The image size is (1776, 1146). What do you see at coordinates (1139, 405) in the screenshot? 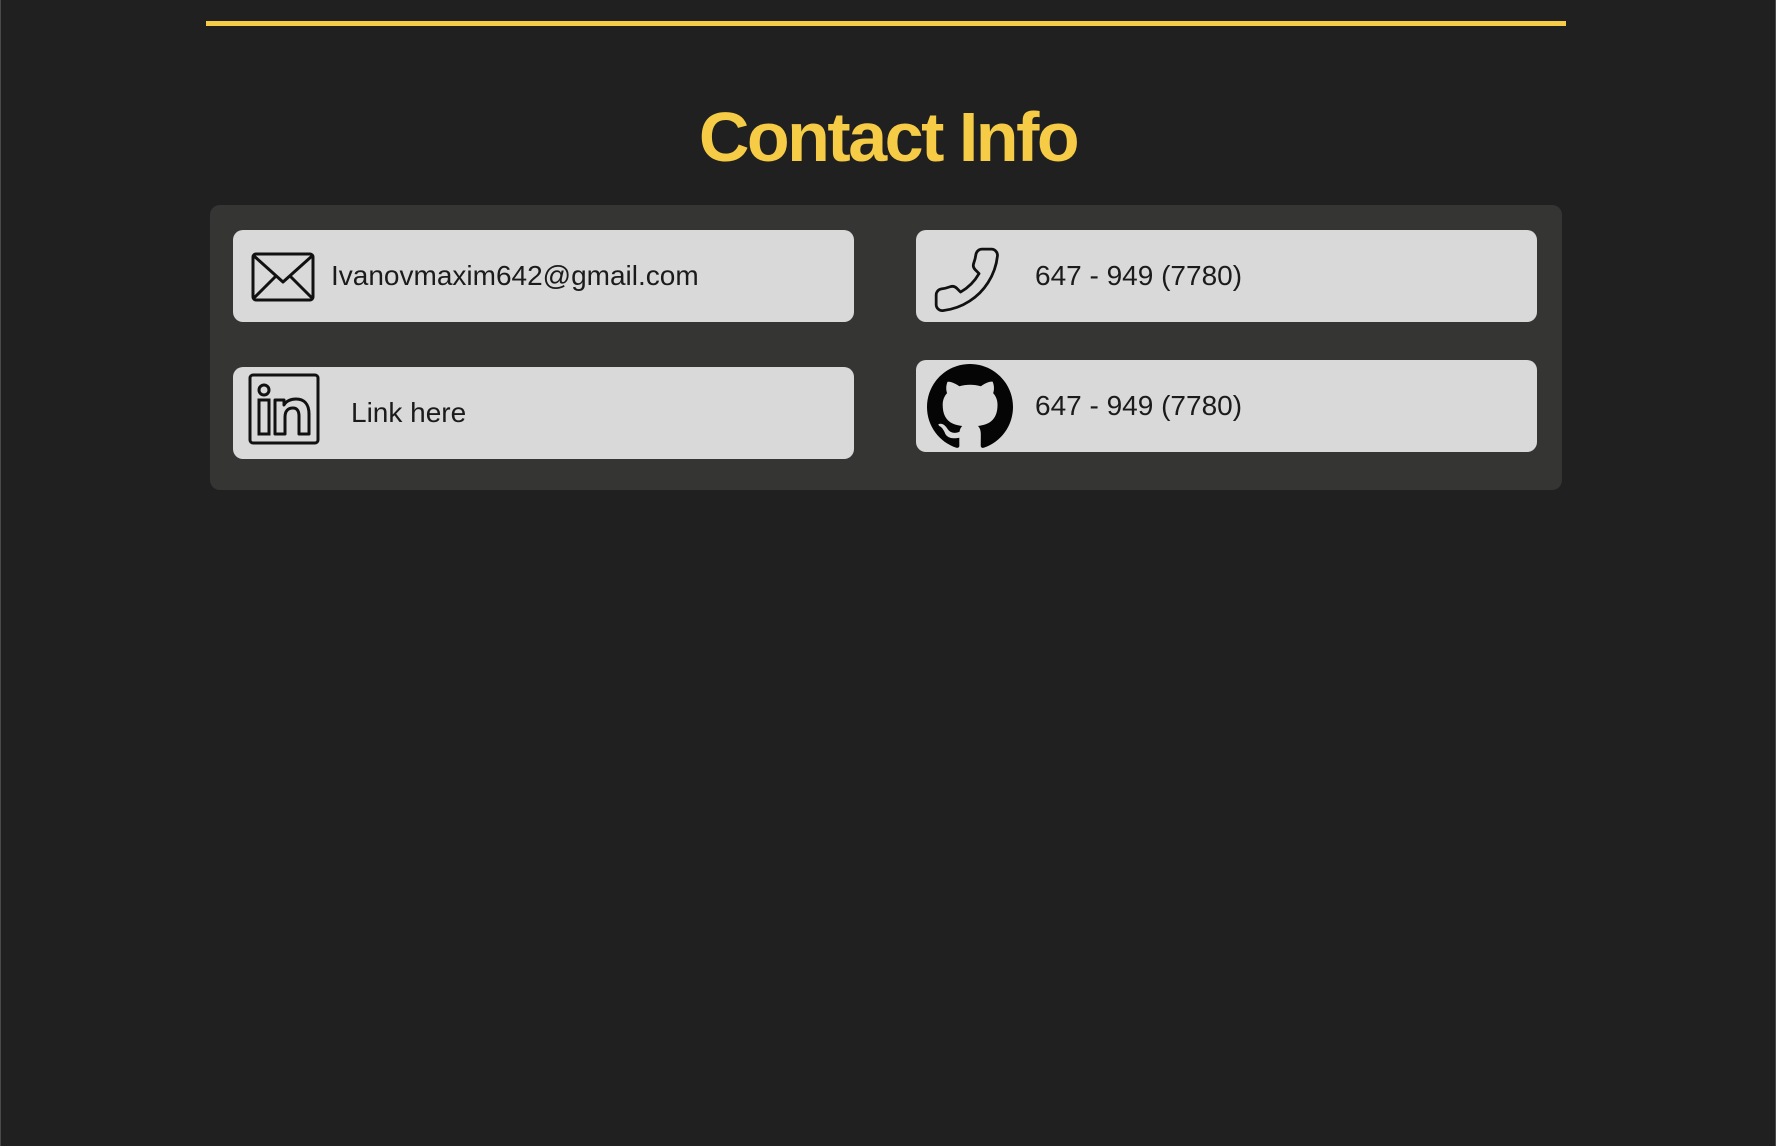
I see `github-link: 647 - 949 (7780)` at bounding box center [1139, 405].